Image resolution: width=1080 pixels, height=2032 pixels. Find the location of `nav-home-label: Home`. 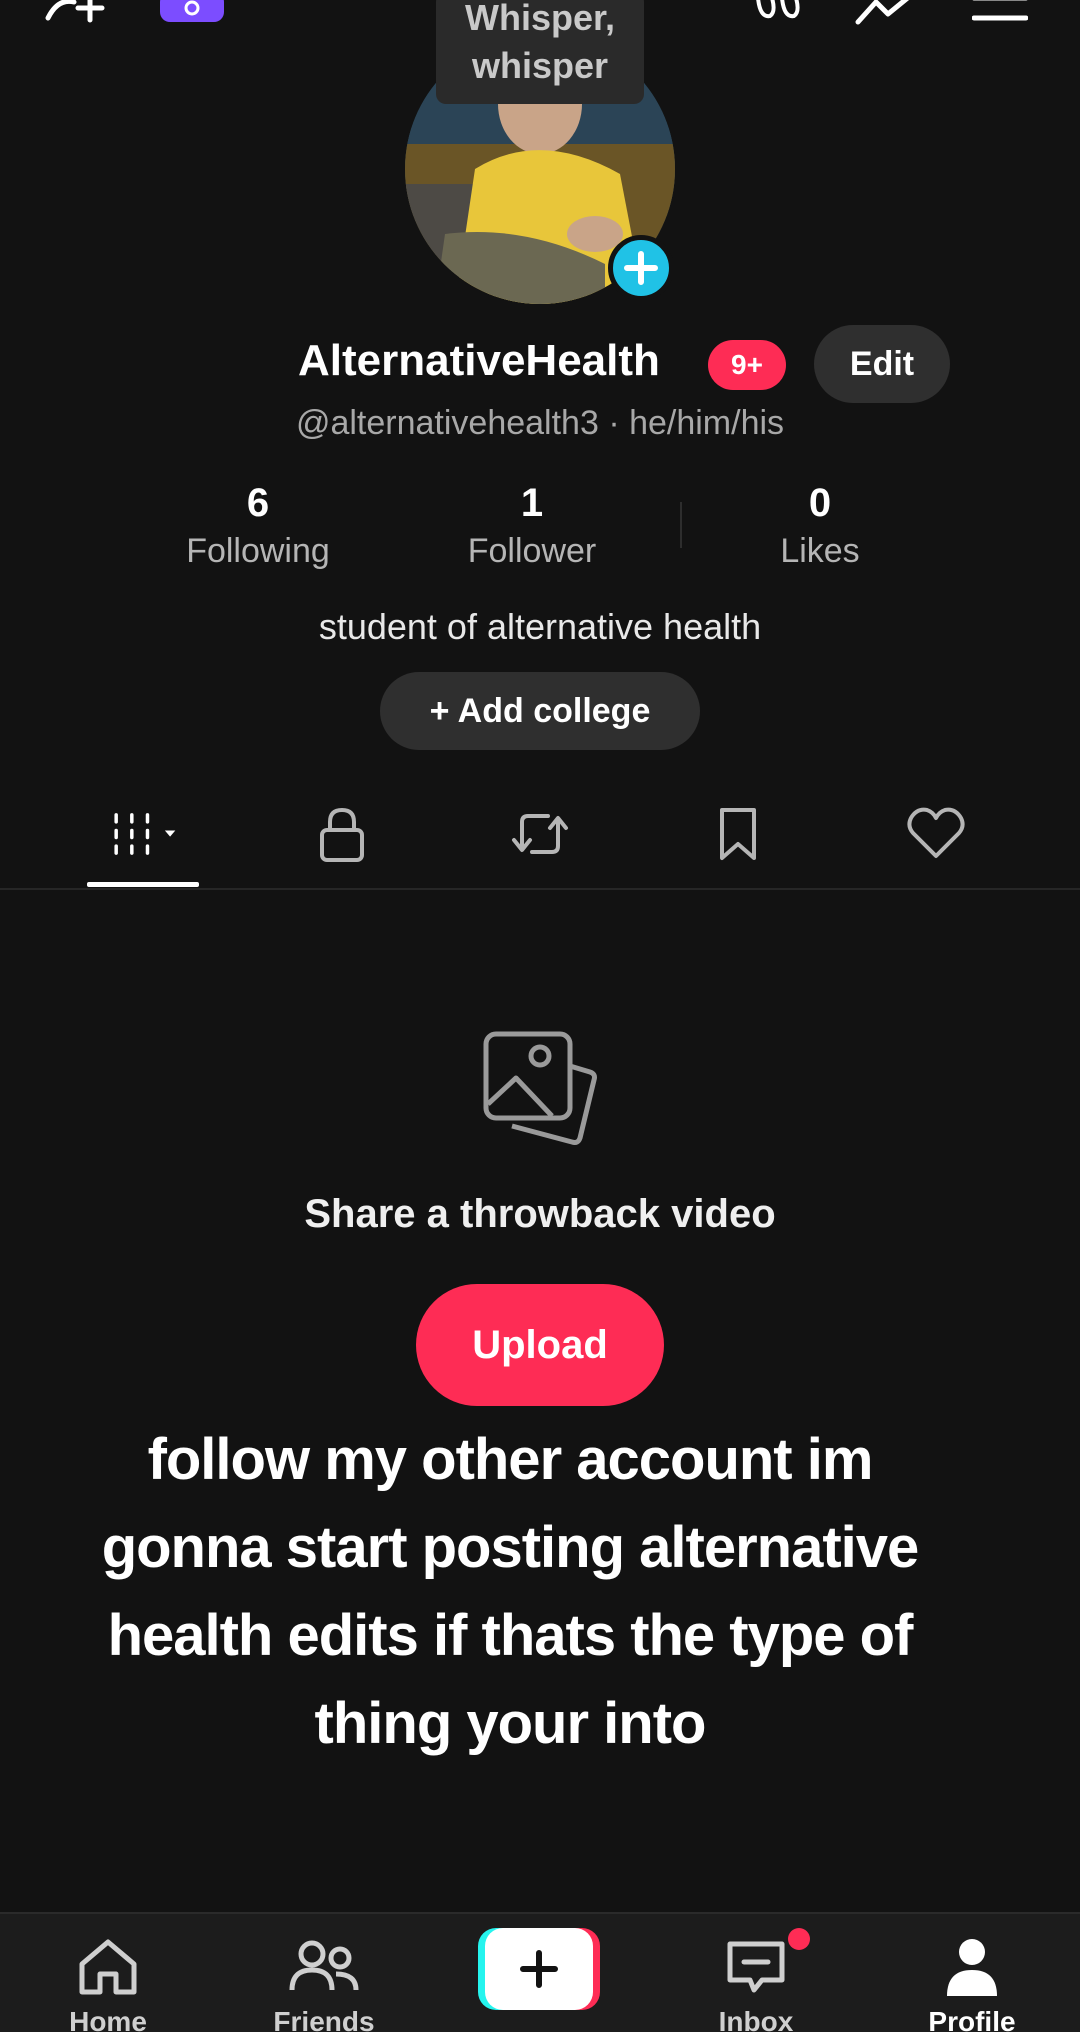

nav-home-label: Home is located at coordinates (108, 2019).